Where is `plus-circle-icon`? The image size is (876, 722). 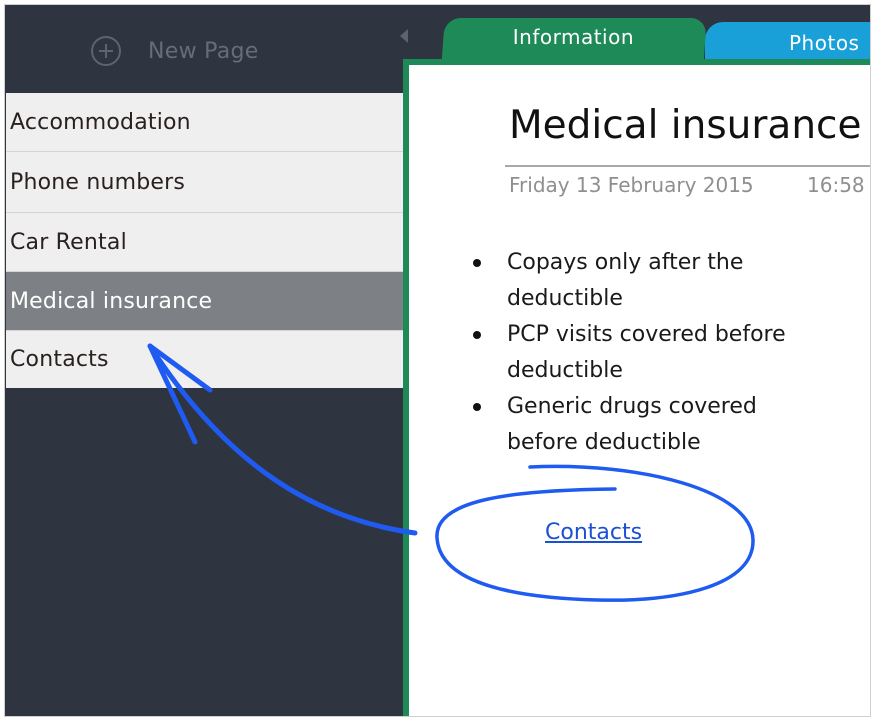 plus-circle-icon is located at coordinates (106, 51).